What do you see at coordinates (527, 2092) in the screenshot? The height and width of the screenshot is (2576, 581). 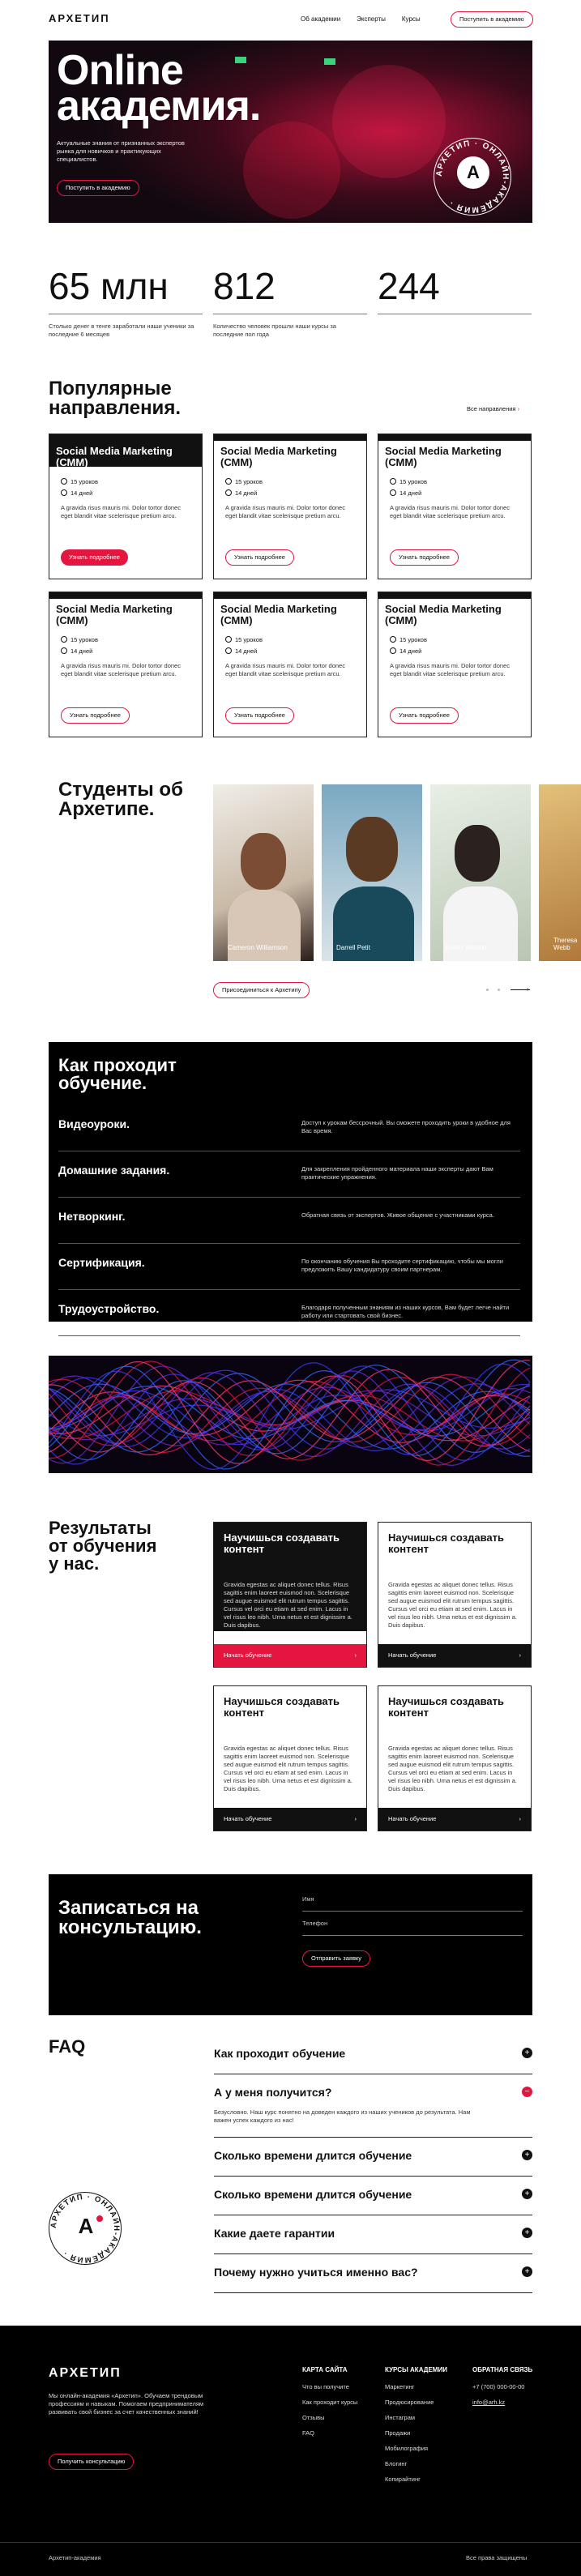 I see `minus-icon: −` at bounding box center [527, 2092].